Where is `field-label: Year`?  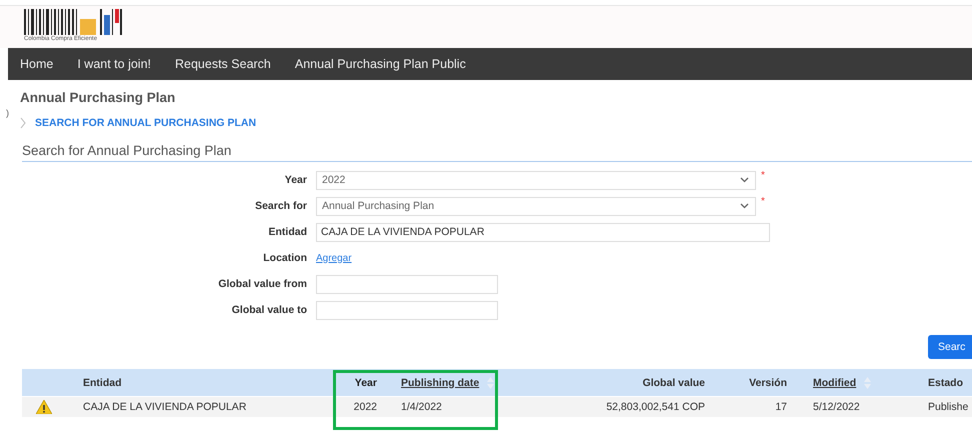
field-label: Year is located at coordinates (295, 180).